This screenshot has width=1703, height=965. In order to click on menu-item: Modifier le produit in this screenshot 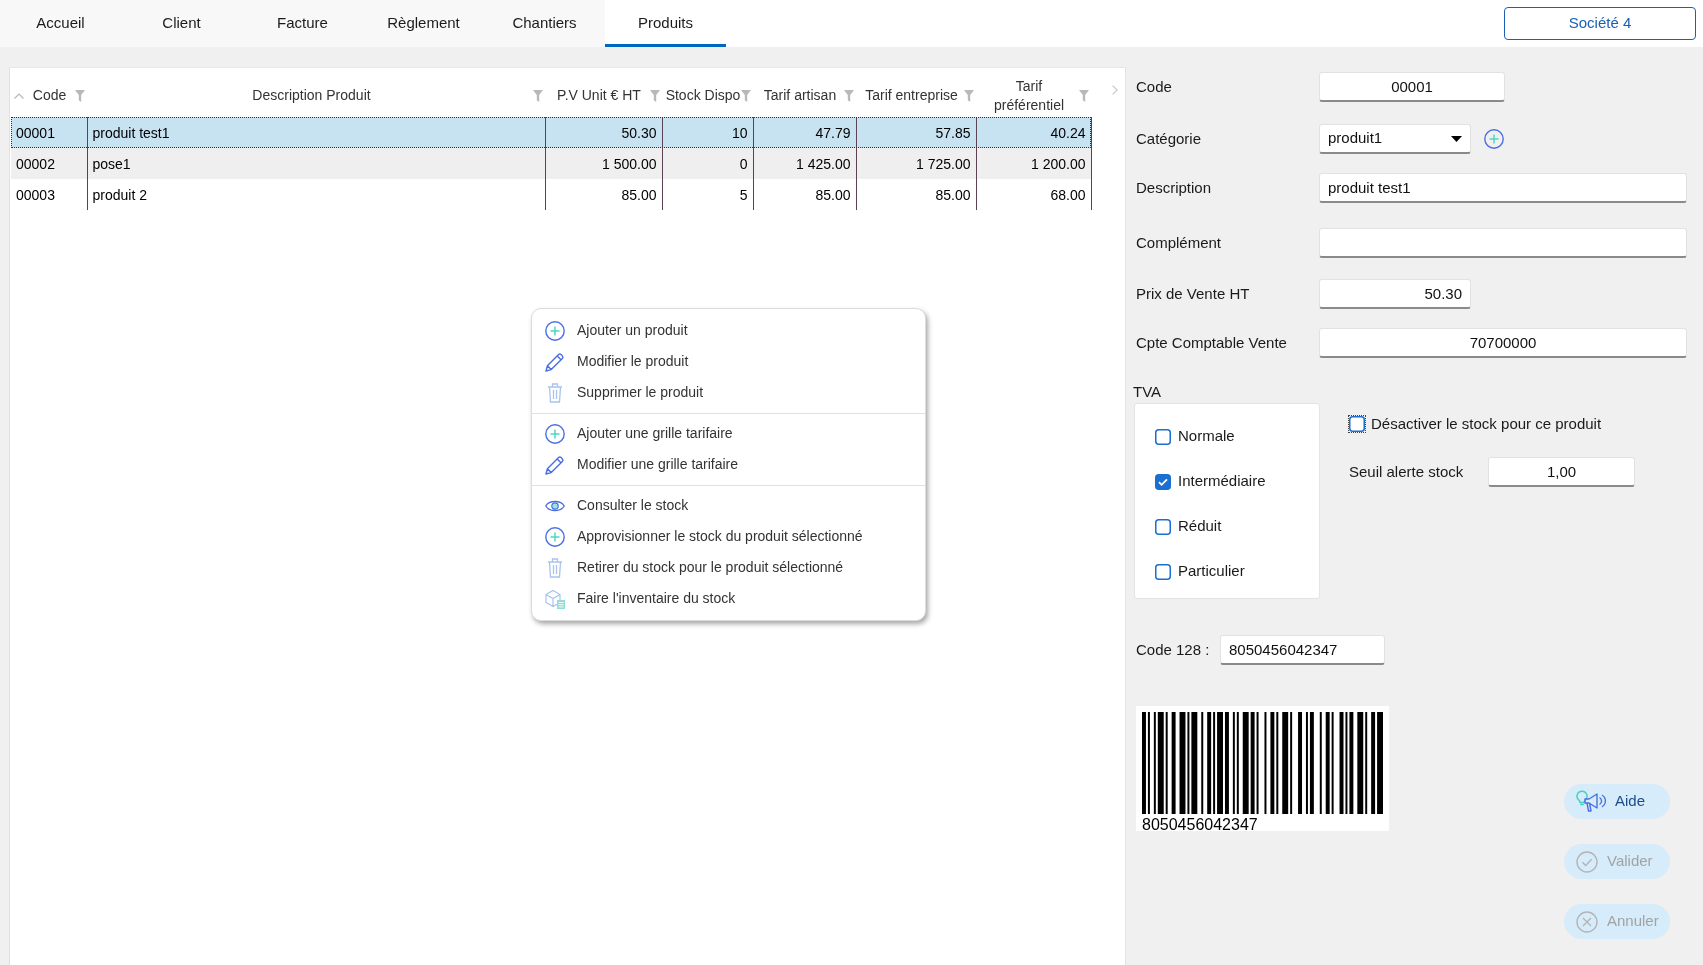, I will do `click(728, 361)`.